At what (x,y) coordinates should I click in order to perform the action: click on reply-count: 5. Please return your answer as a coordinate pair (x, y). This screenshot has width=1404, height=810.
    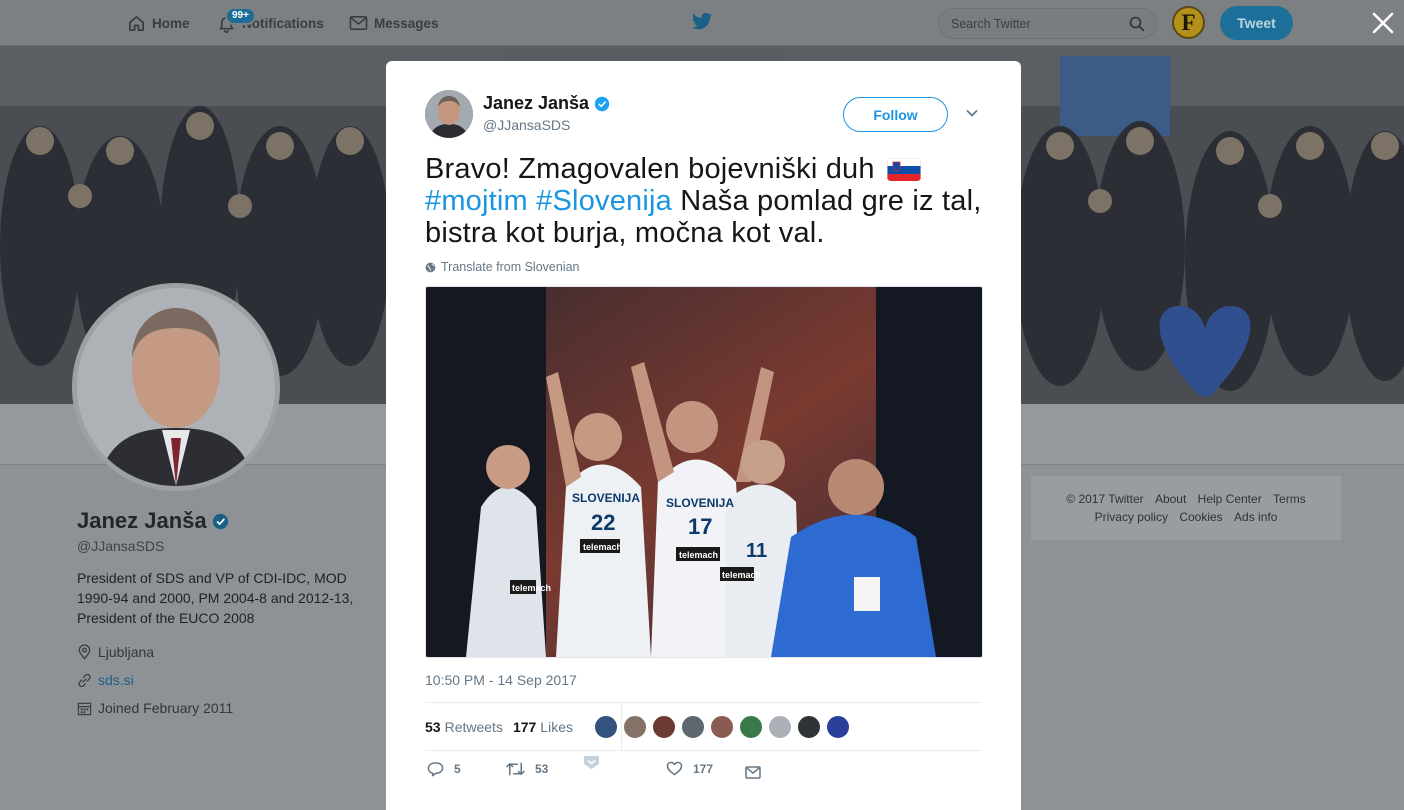
    Looking at the image, I should click on (457, 769).